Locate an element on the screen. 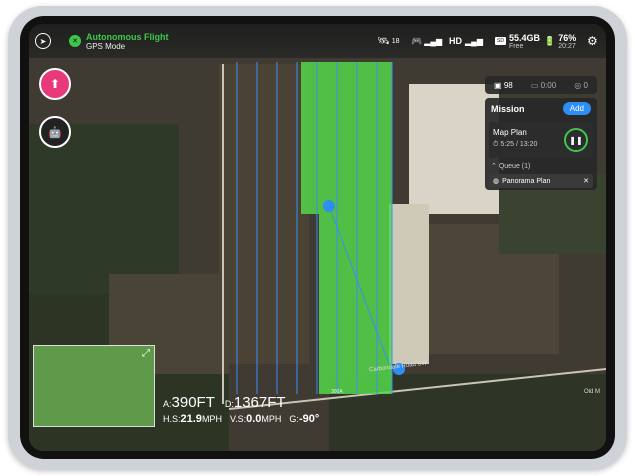 The height and width of the screenshot is (476, 635). battery-percent: 76% is located at coordinates (567, 37).